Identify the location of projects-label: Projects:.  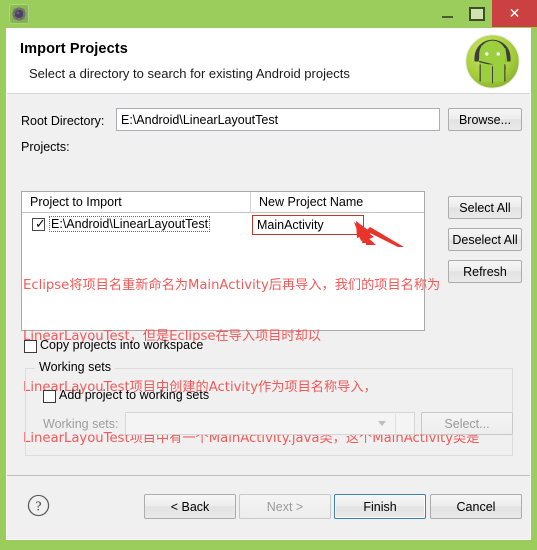
(45, 147).